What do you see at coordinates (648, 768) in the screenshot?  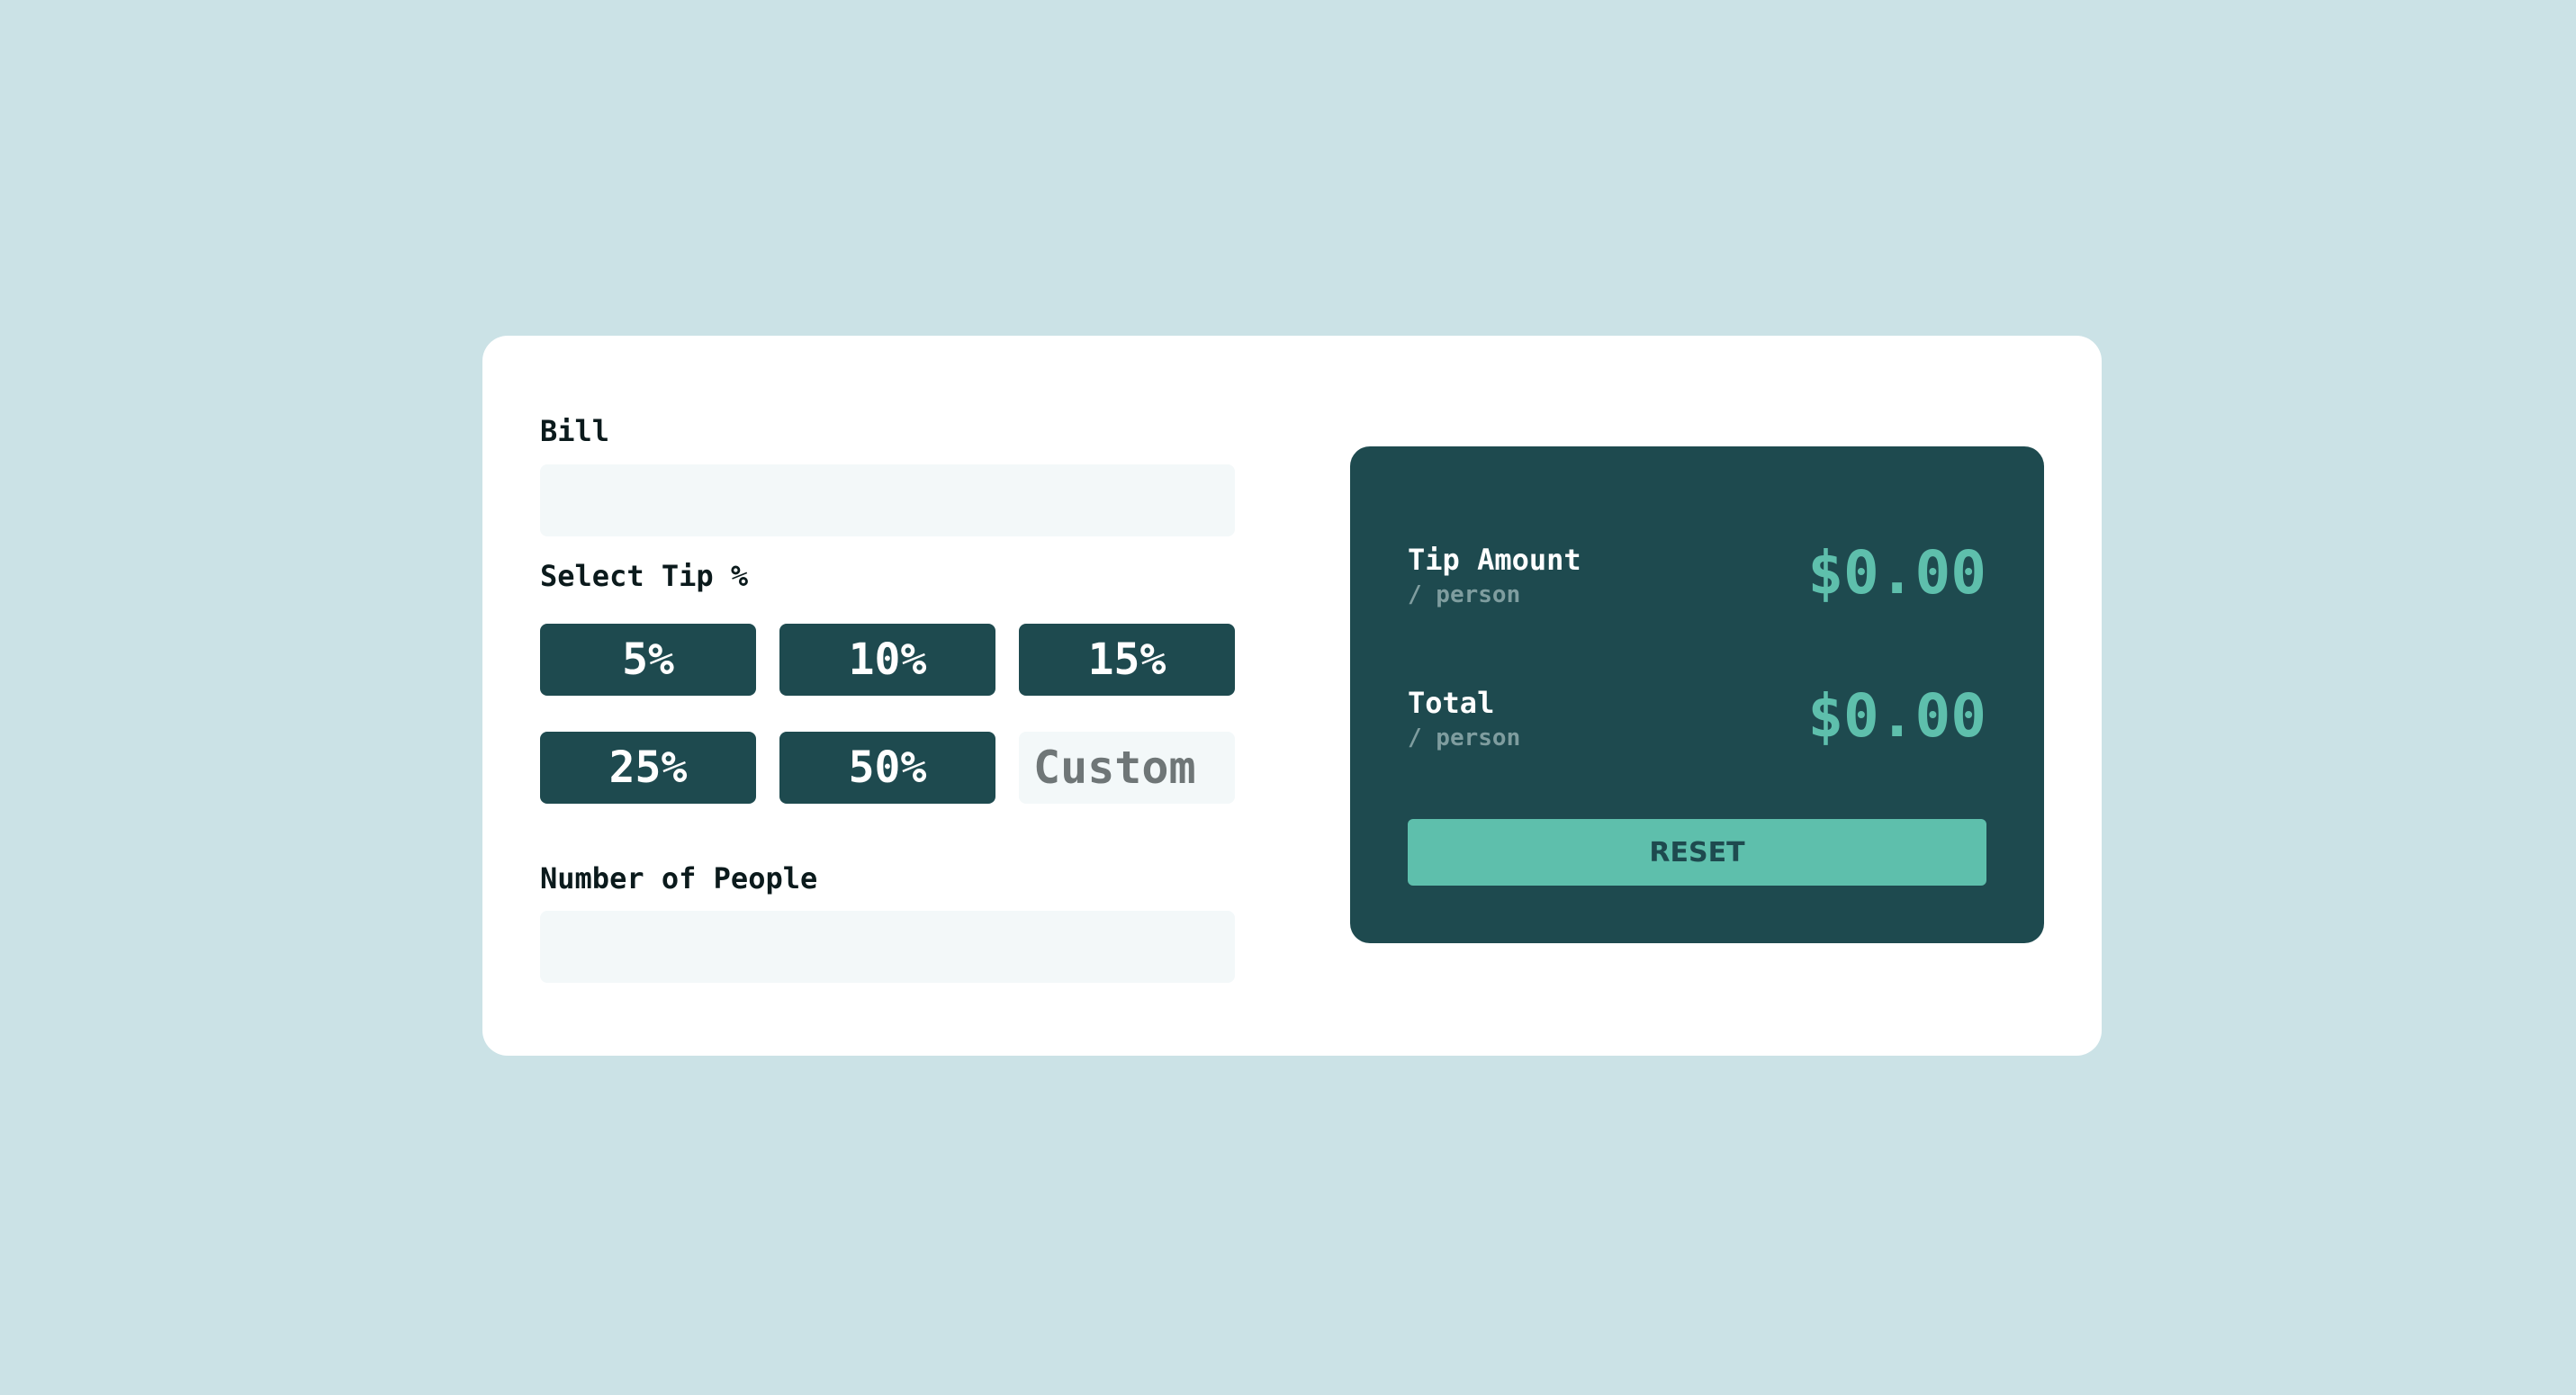 I see `tip-button-25: 25%` at bounding box center [648, 768].